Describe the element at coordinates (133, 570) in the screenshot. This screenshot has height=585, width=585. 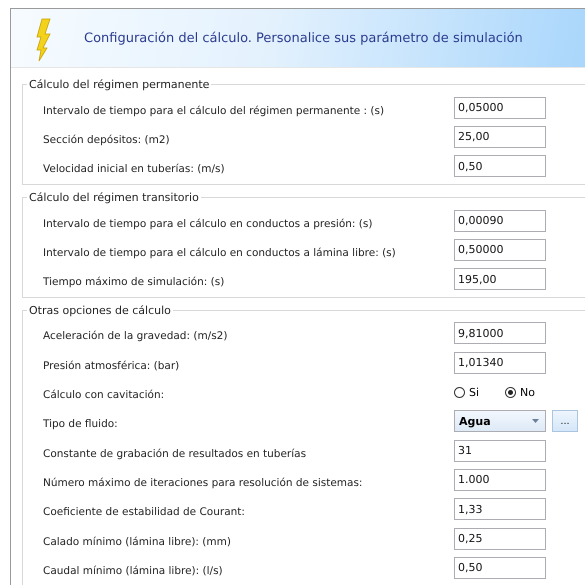
I see `field-label: Caudal mínimo (lámina libre): (l/s)` at that location.